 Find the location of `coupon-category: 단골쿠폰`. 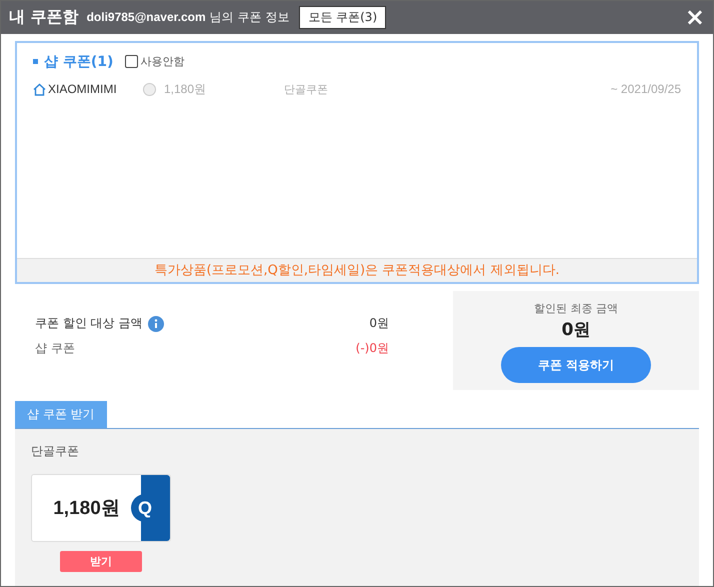

coupon-category: 단골쿠폰 is located at coordinates (55, 451).